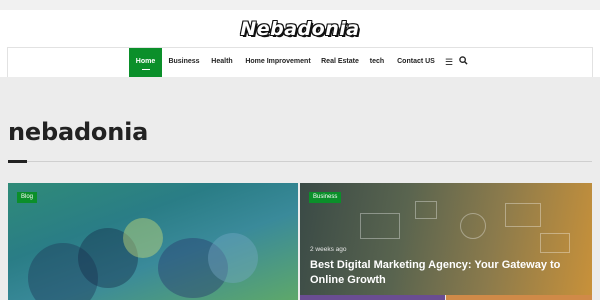  I want to click on page-title: nebadonia, so click(78, 132).